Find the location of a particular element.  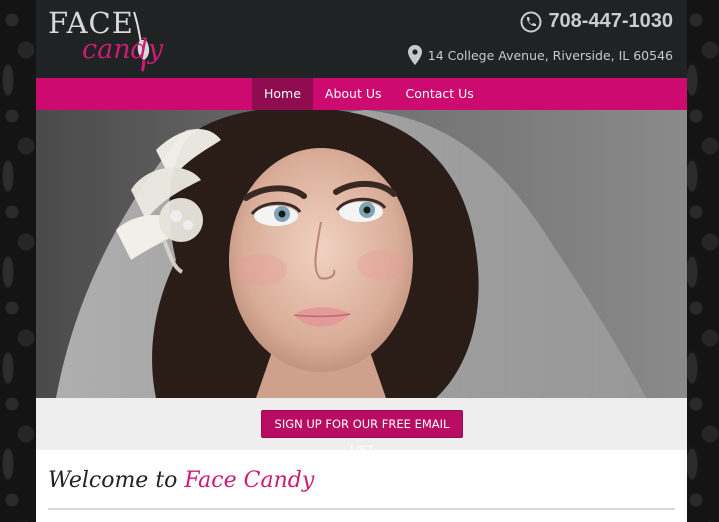

phone-text: 708-447-1030 is located at coordinates (610, 21).